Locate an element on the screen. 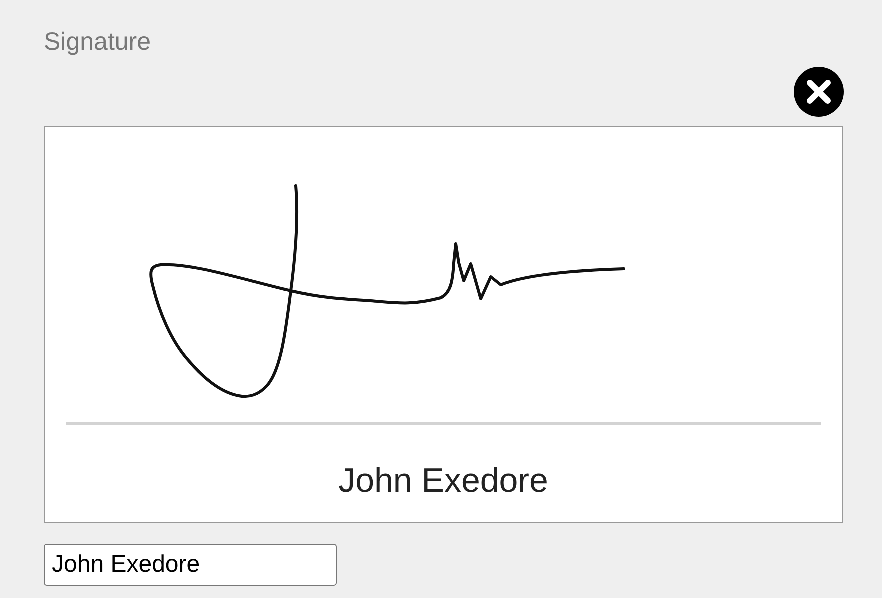 The width and height of the screenshot is (882, 598). section-title: Signature is located at coordinates (98, 42).